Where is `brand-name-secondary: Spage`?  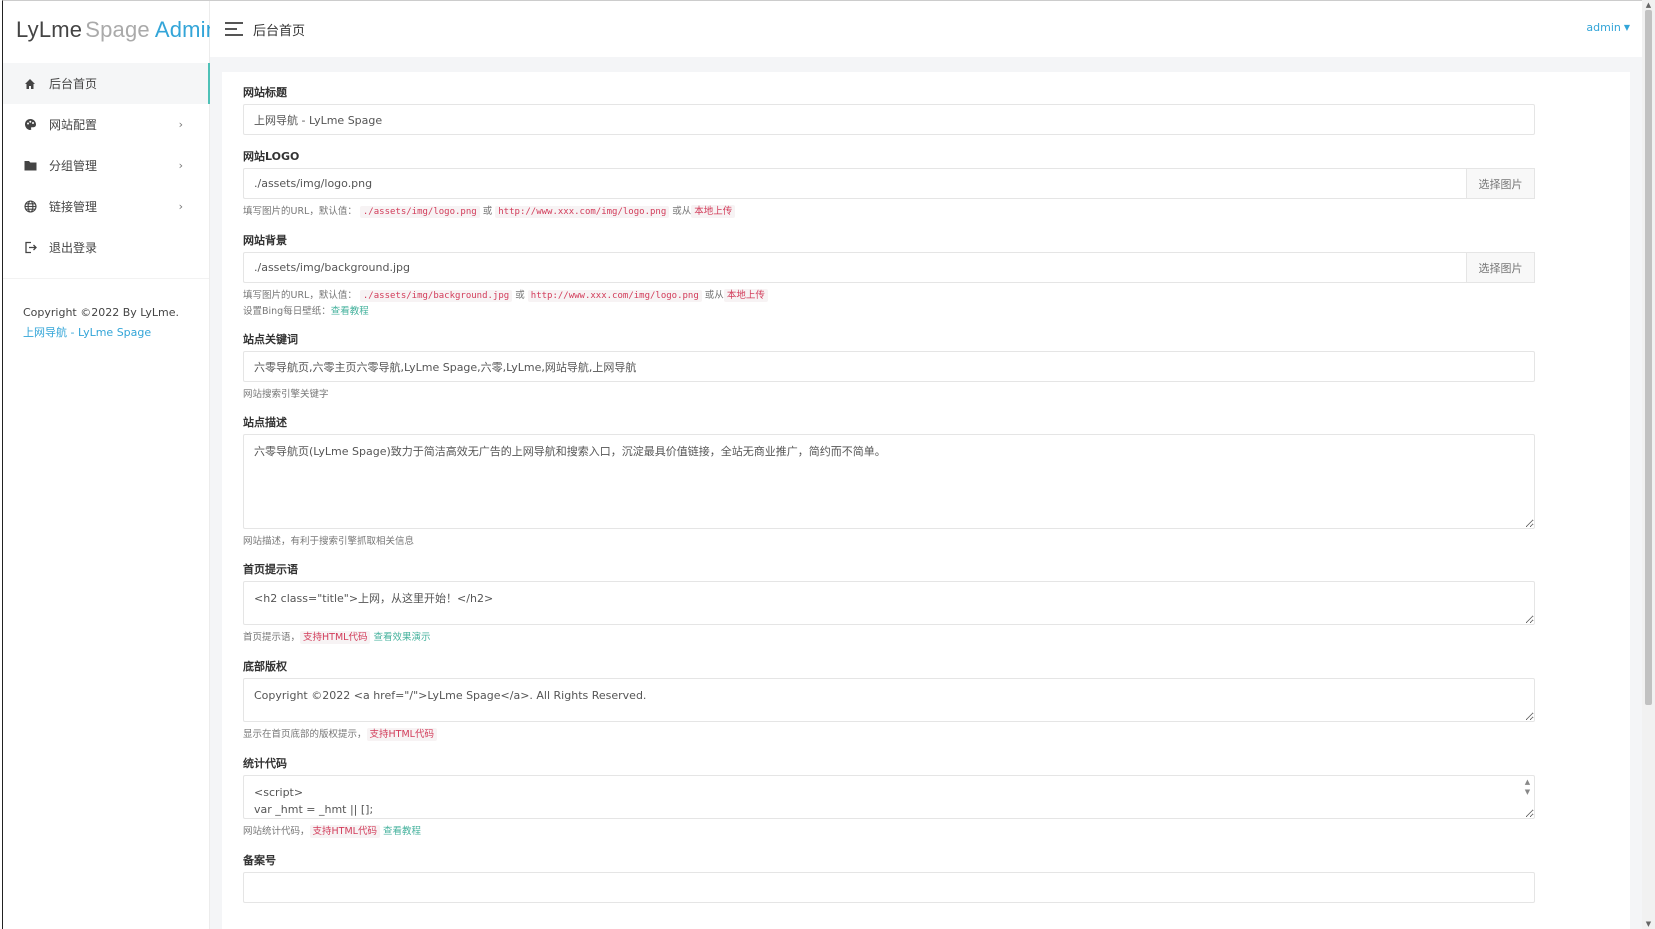
brand-name-secondary: Spage is located at coordinates (117, 29).